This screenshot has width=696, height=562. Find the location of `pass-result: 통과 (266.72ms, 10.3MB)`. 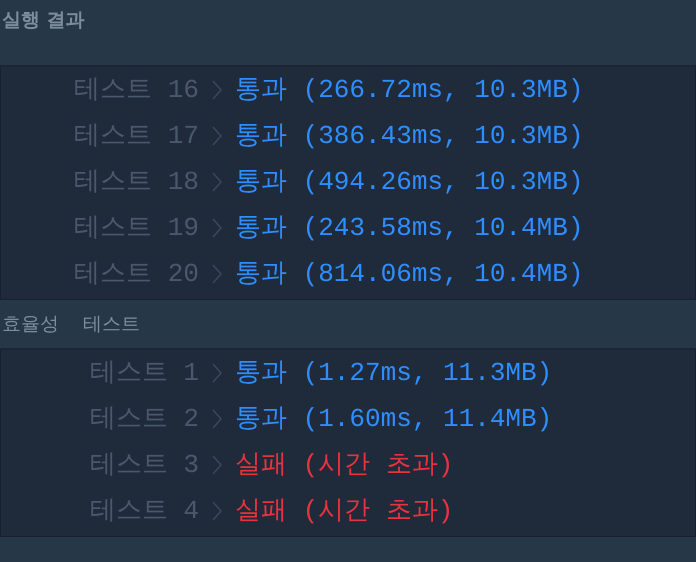

pass-result: 통과 (266.72ms, 10.3MB) is located at coordinates (409, 90).